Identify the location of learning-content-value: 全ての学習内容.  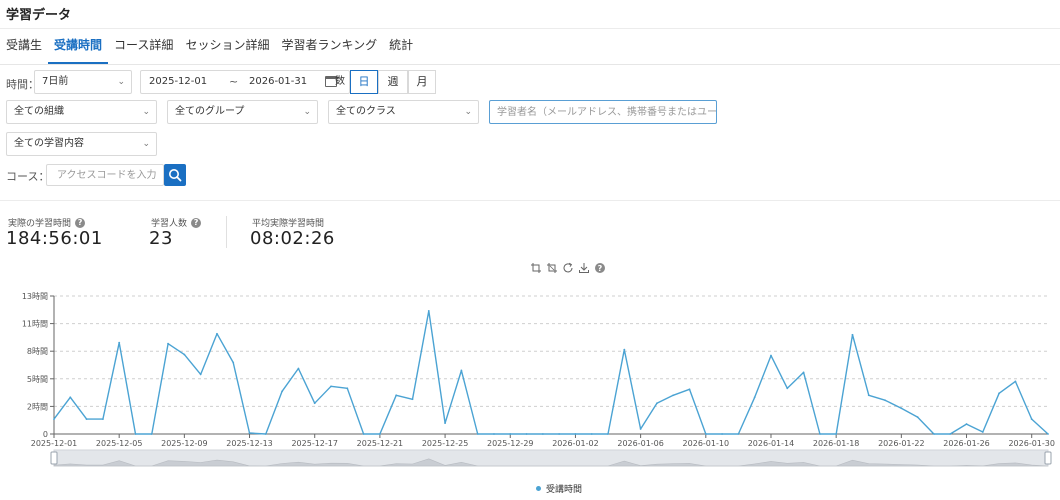
(49, 143).